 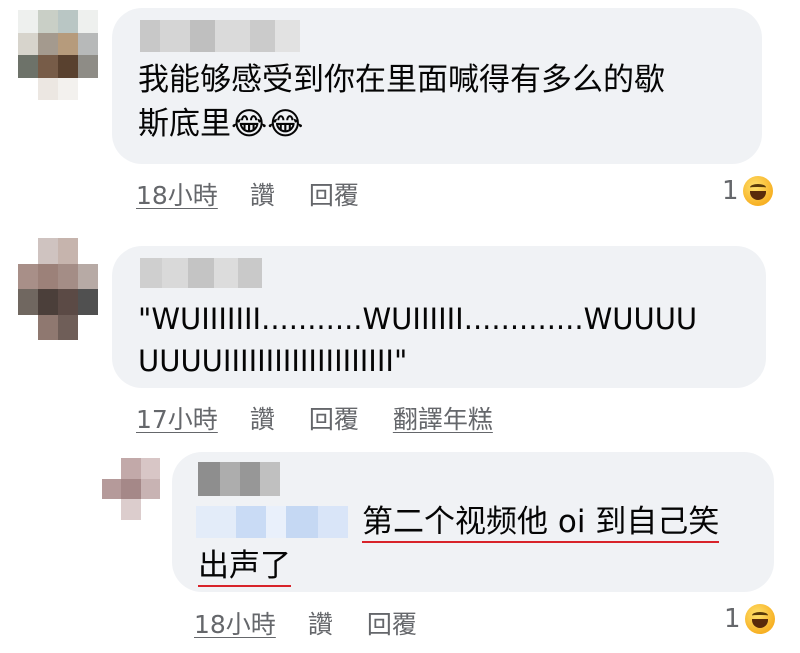 I want to click on laughing-emoji: 😂😂, so click(x=267, y=124).